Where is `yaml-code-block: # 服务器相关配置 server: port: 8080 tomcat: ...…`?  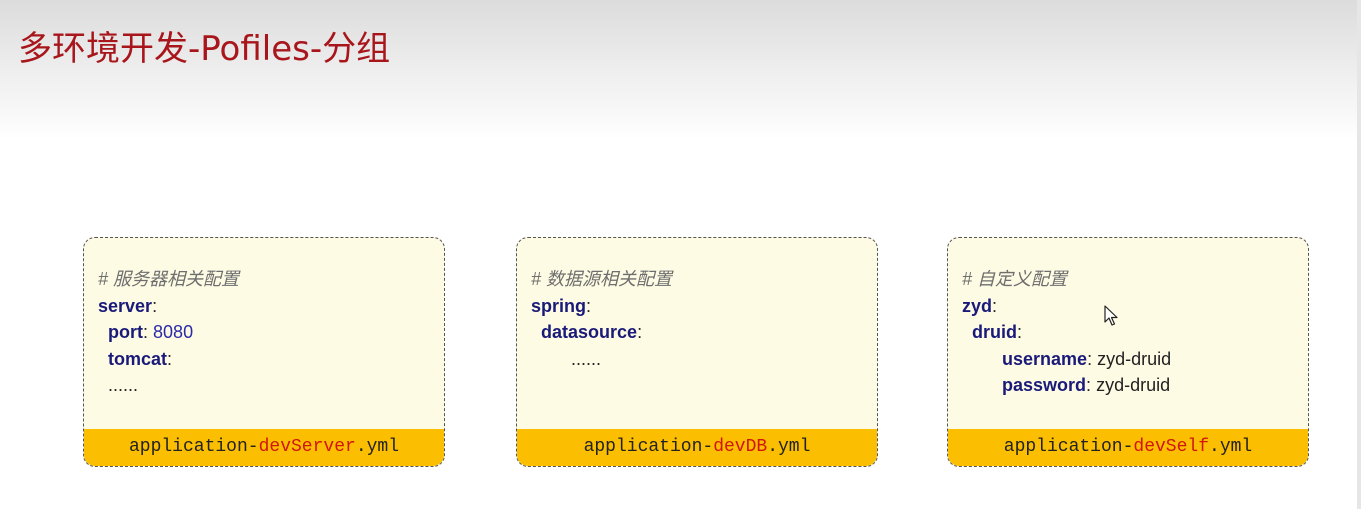 yaml-code-block: # 服务器相关配置 server: port: 8080 tomcat: ...… is located at coordinates (267, 332).